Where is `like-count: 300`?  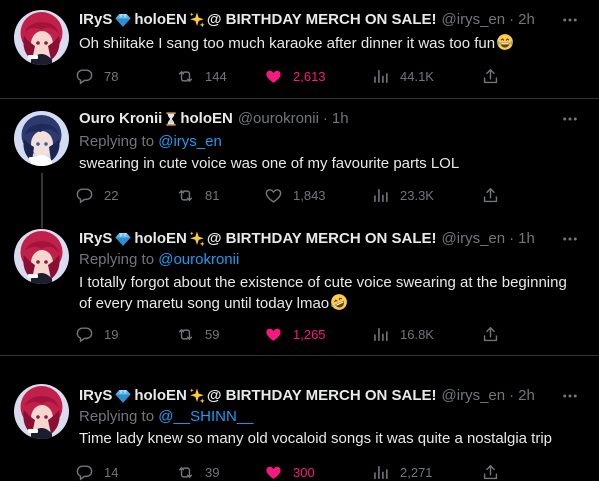 like-count: 300 is located at coordinates (304, 472).